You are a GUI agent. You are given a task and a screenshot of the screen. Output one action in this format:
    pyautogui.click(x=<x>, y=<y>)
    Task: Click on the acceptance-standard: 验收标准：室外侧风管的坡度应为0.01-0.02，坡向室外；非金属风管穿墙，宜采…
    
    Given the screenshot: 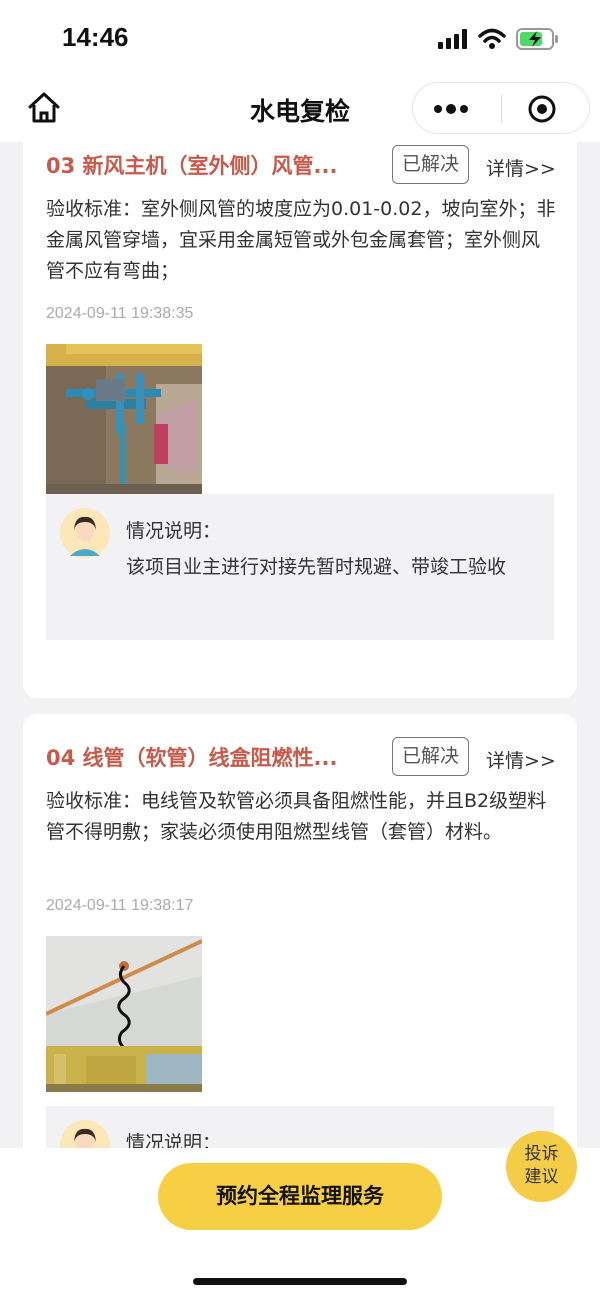 What is the action you would take?
    pyautogui.click(x=301, y=240)
    